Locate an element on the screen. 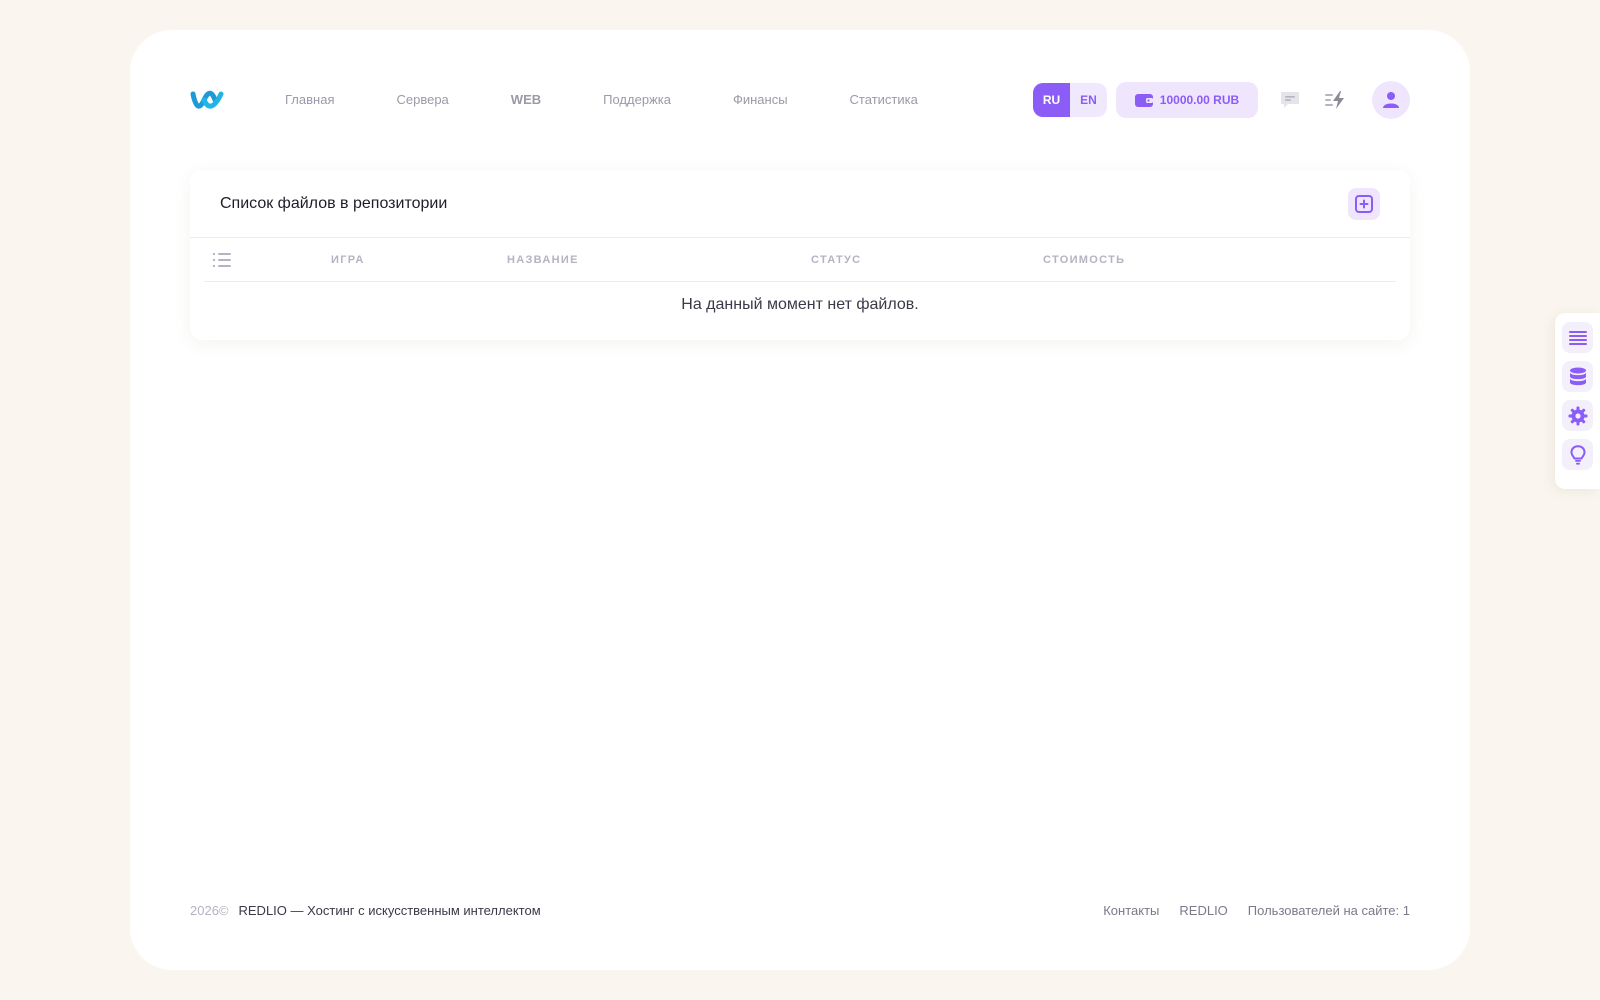  gear-icon is located at coordinates (1577, 415).